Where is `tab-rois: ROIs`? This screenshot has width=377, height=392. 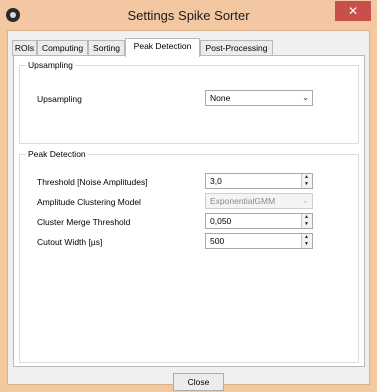
tab-rois: ROIs is located at coordinates (24, 48).